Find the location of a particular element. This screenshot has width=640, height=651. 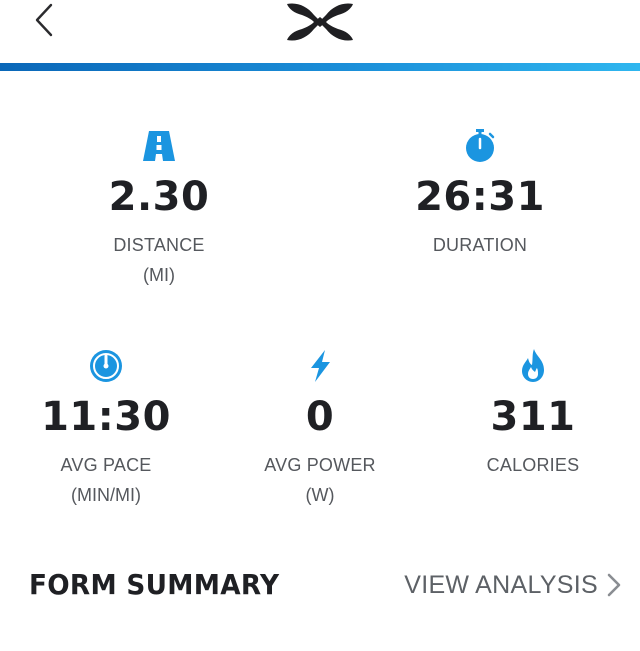

road-icon is located at coordinates (159, 146).